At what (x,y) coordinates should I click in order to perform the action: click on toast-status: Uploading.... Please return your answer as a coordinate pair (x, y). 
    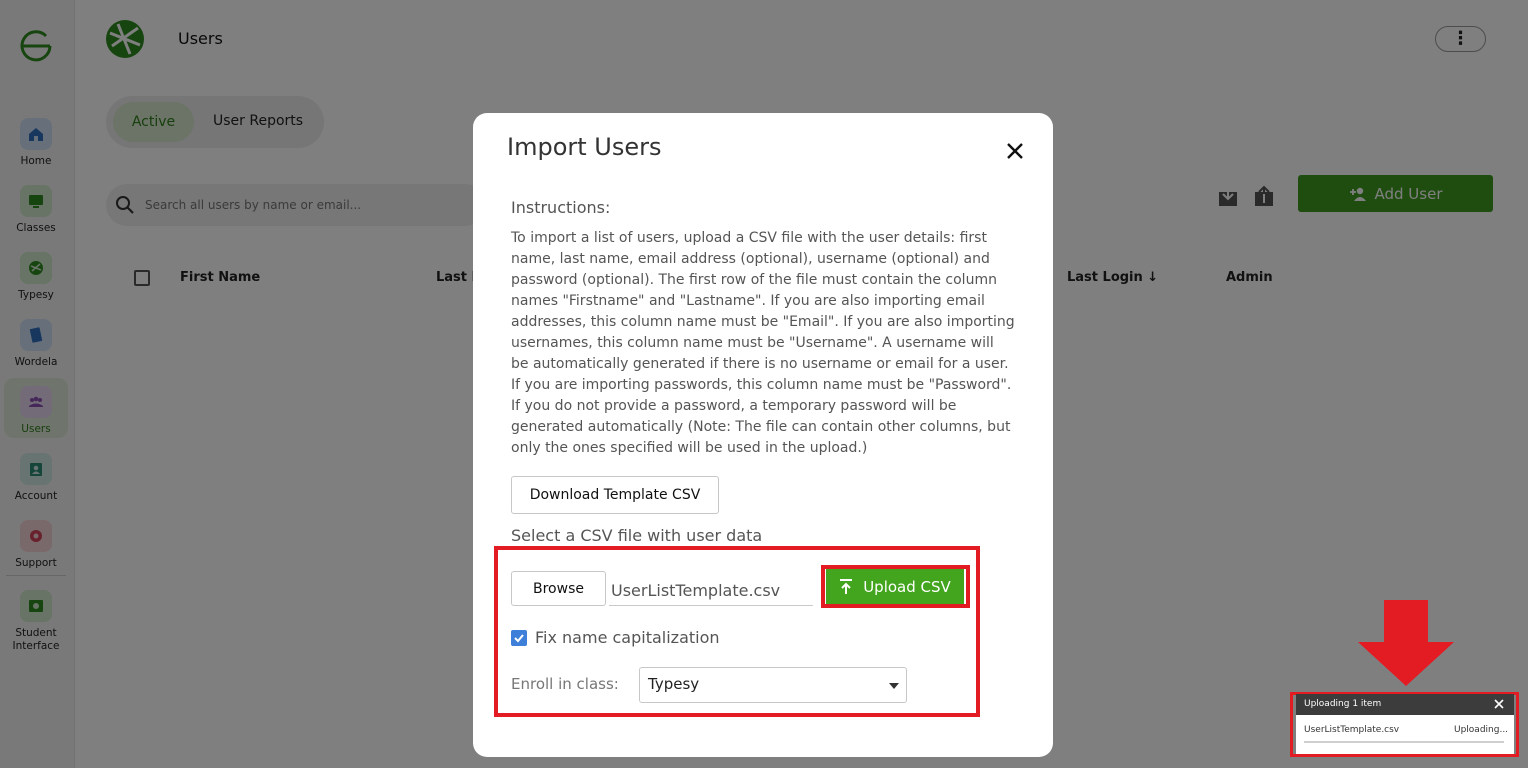
    Looking at the image, I should click on (1481, 730).